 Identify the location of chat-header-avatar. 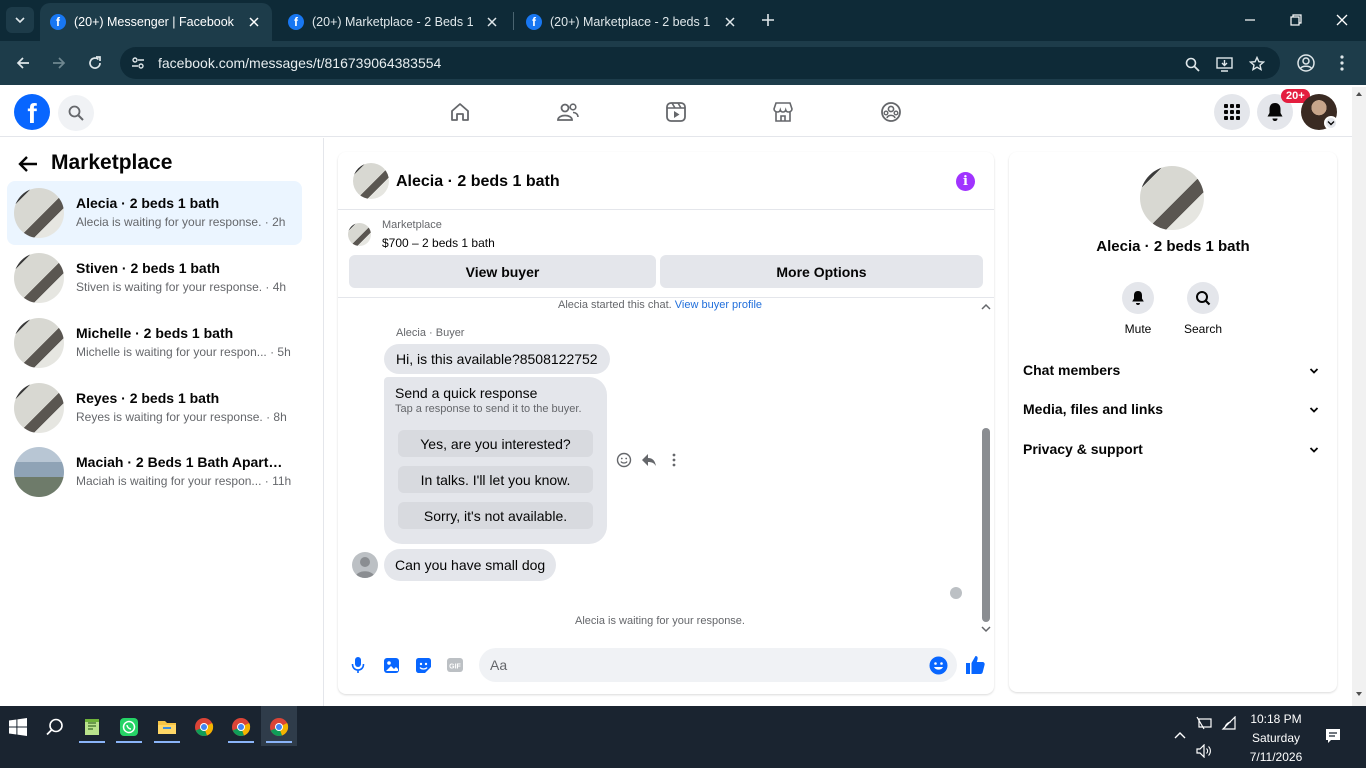
(371, 181).